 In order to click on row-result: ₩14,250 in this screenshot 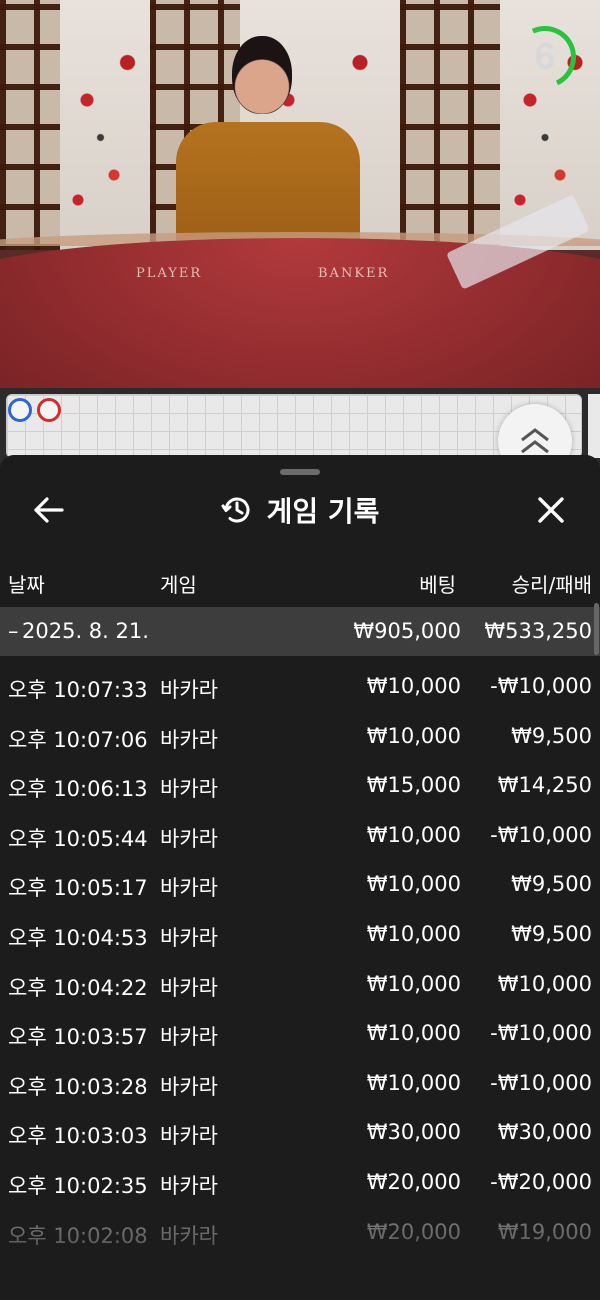, I will do `click(544, 785)`.